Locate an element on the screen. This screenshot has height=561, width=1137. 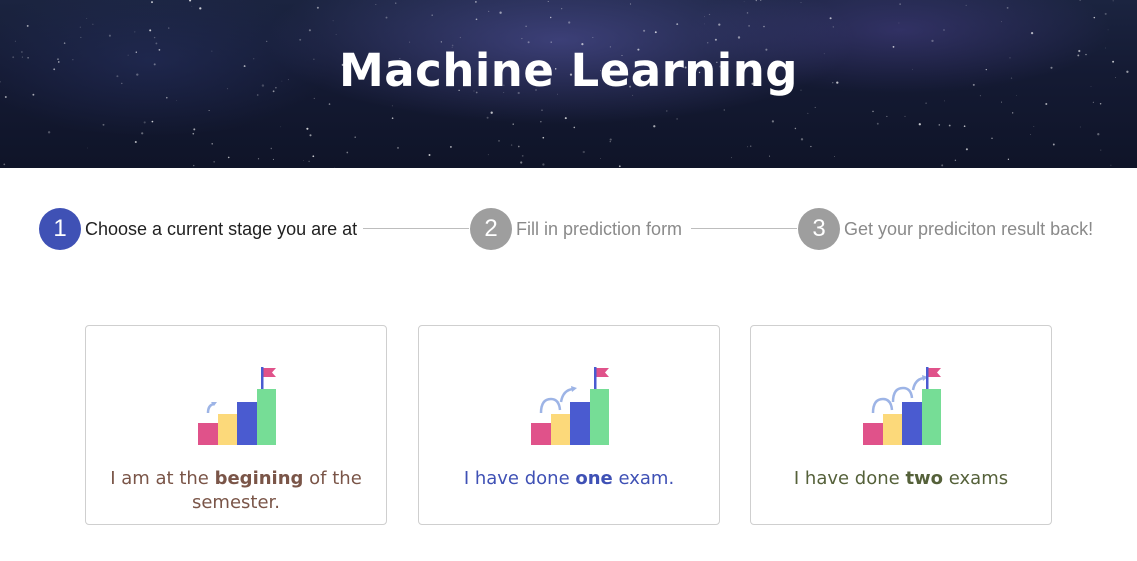
step-1-label: Choose a current stage you are at is located at coordinates (221, 228).